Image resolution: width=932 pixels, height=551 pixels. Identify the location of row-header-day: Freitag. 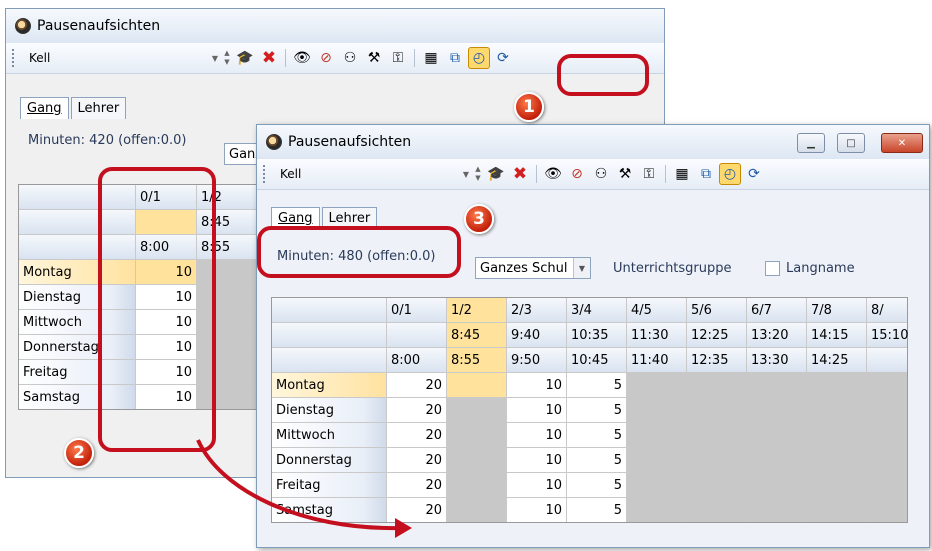
(329, 485).